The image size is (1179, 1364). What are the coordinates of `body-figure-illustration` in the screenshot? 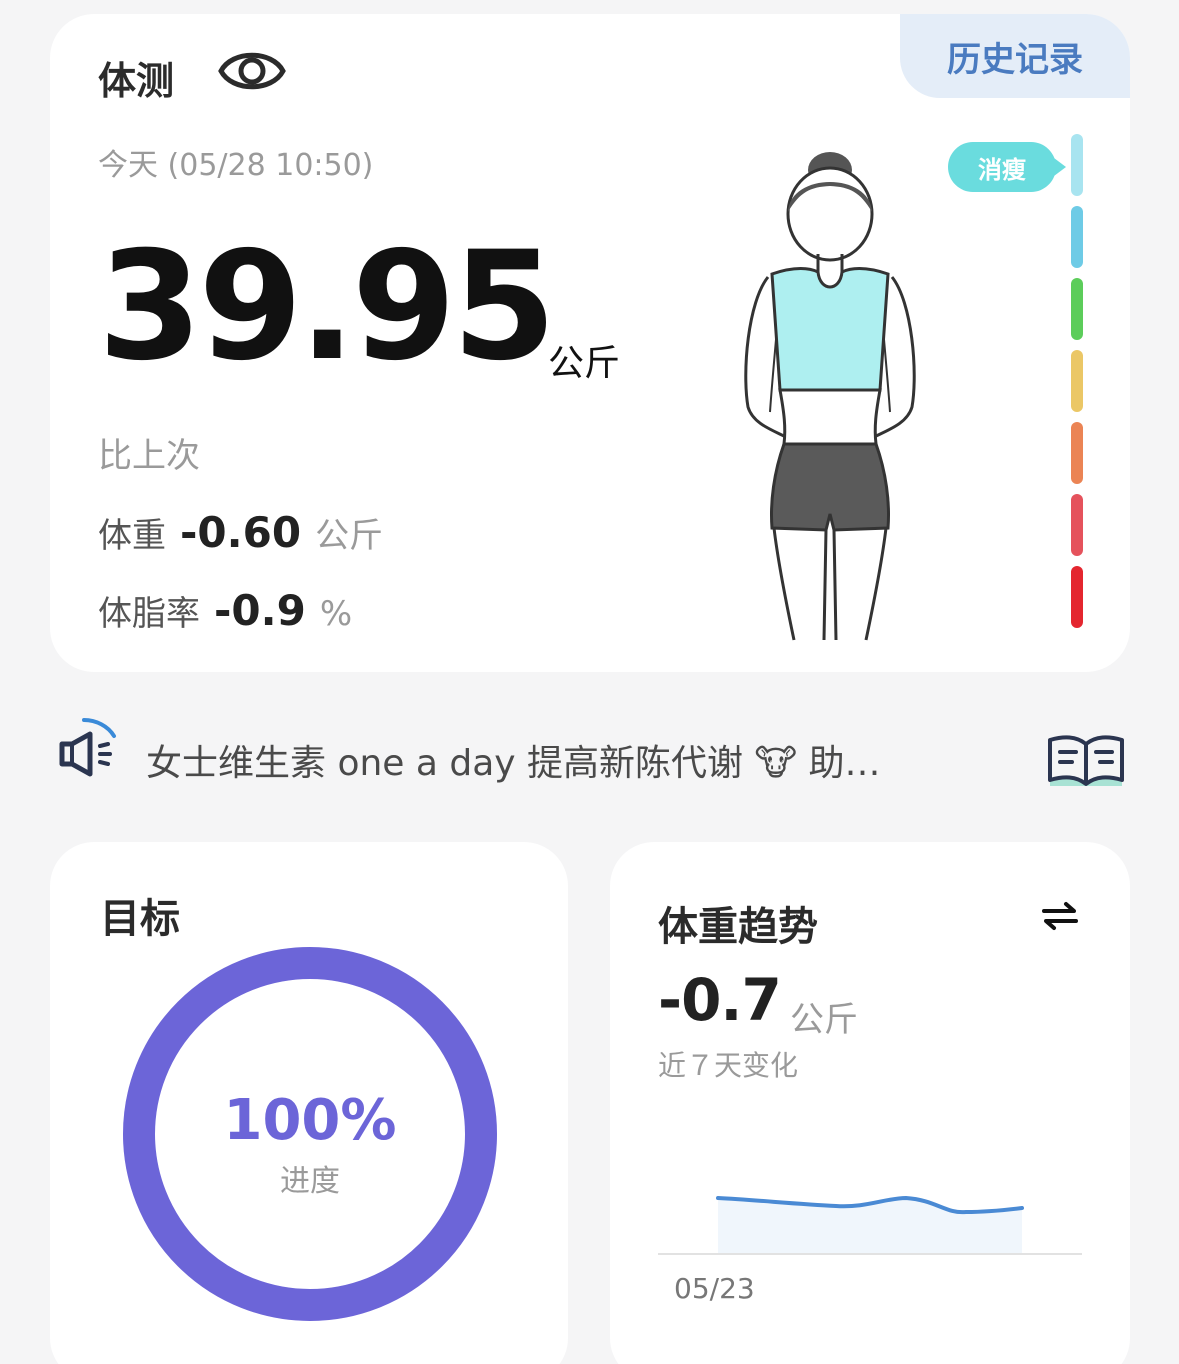 It's located at (830, 396).